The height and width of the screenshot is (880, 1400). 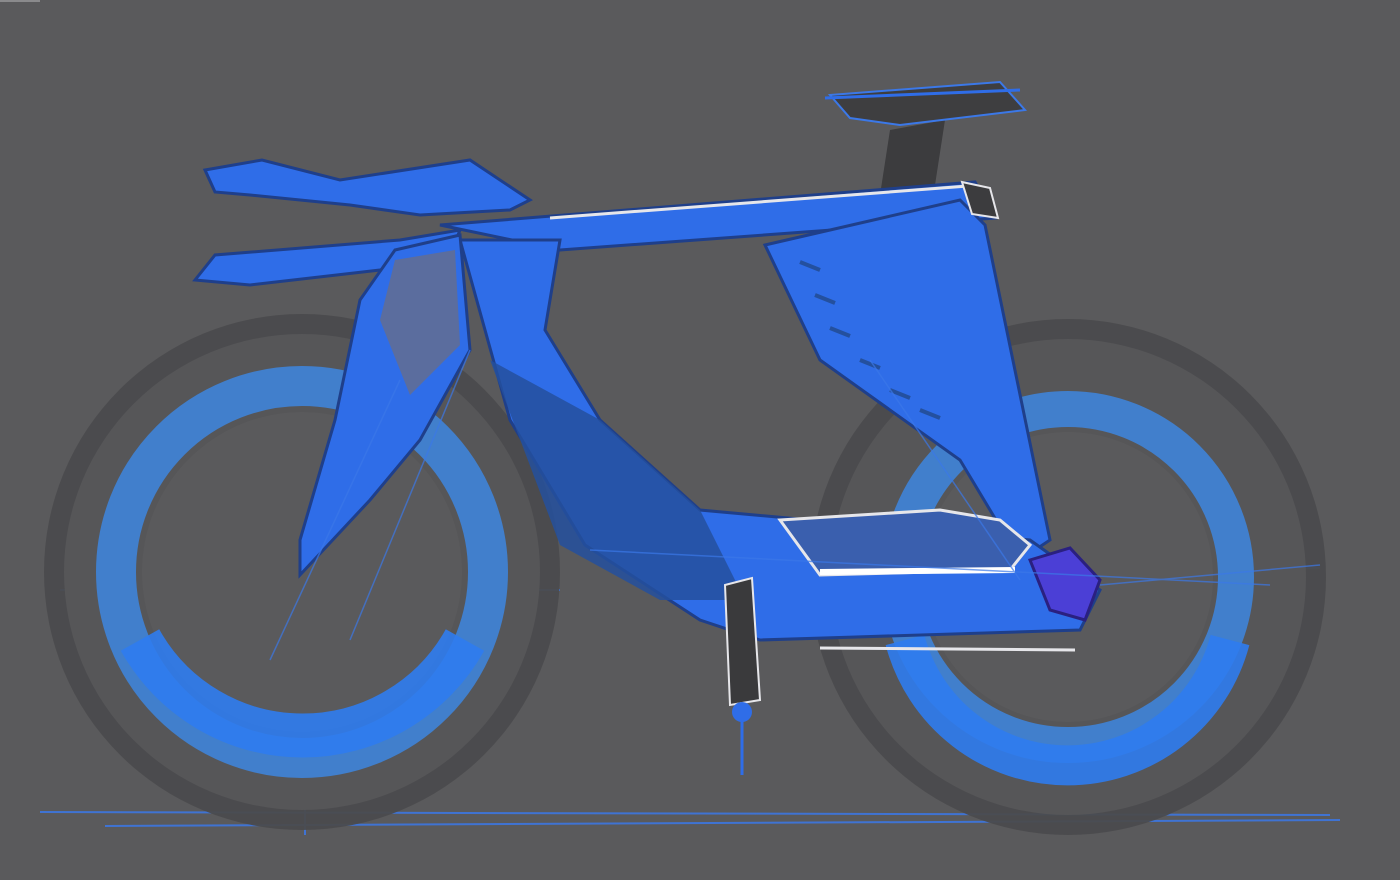 What do you see at coordinates (742, 675) in the screenshot?
I see `crank-arm` at bounding box center [742, 675].